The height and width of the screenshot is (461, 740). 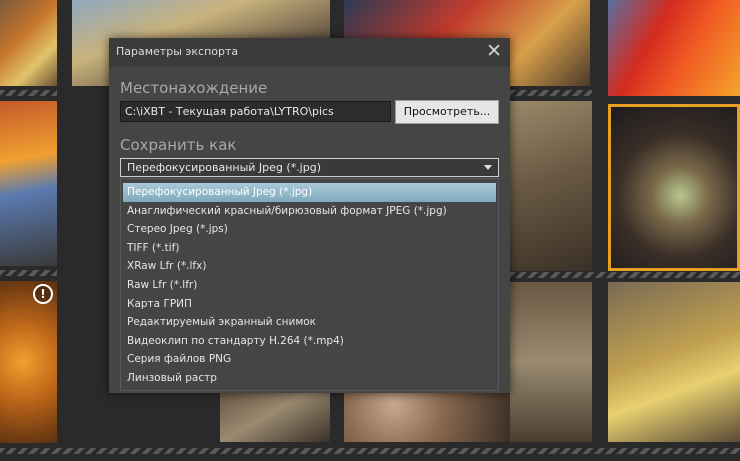 What do you see at coordinates (194, 88) in the screenshot?
I see `location-label: Местонахождение` at bounding box center [194, 88].